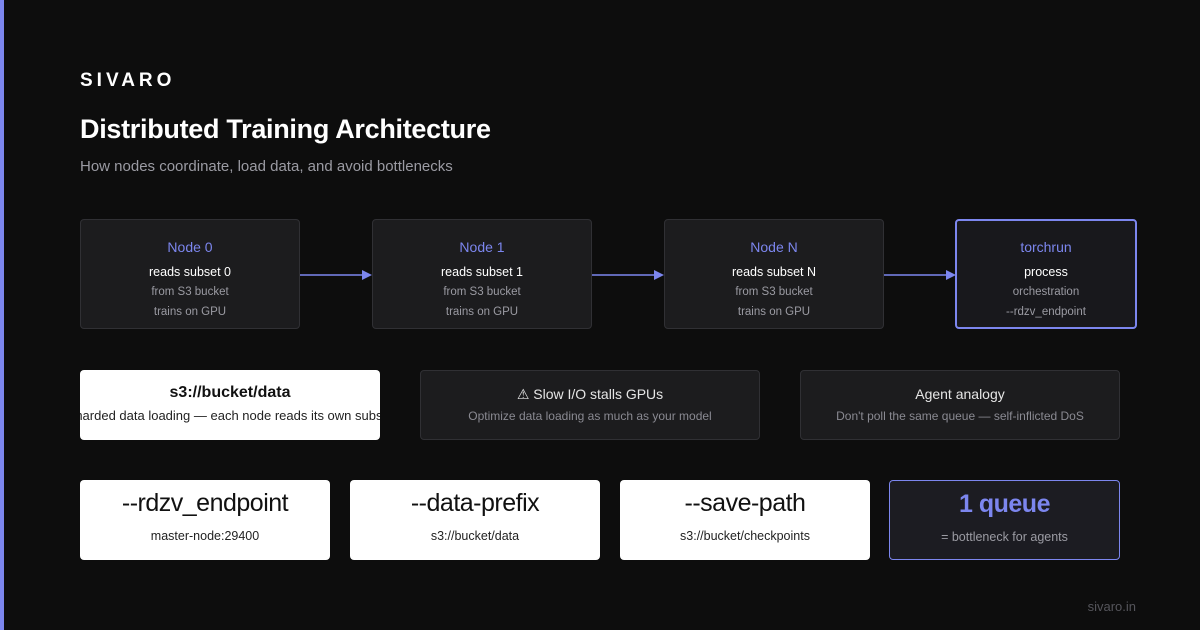 This screenshot has height=630, width=1200. Describe the element at coordinates (1046, 292) in the screenshot. I see `node-line-2: orchestration` at that location.